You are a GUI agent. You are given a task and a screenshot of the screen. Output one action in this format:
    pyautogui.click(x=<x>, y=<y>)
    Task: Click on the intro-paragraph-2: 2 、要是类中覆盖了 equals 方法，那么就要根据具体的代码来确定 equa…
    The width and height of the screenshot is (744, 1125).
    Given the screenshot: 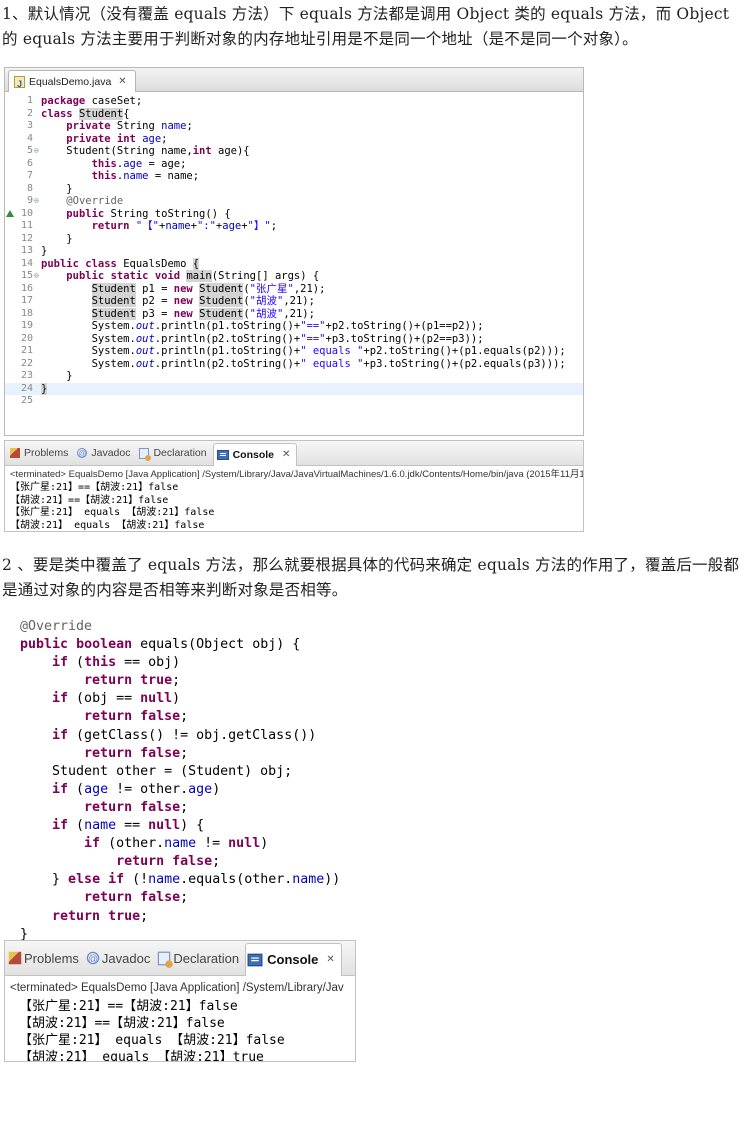 What is the action you would take?
    pyautogui.click(x=371, y=577)
    